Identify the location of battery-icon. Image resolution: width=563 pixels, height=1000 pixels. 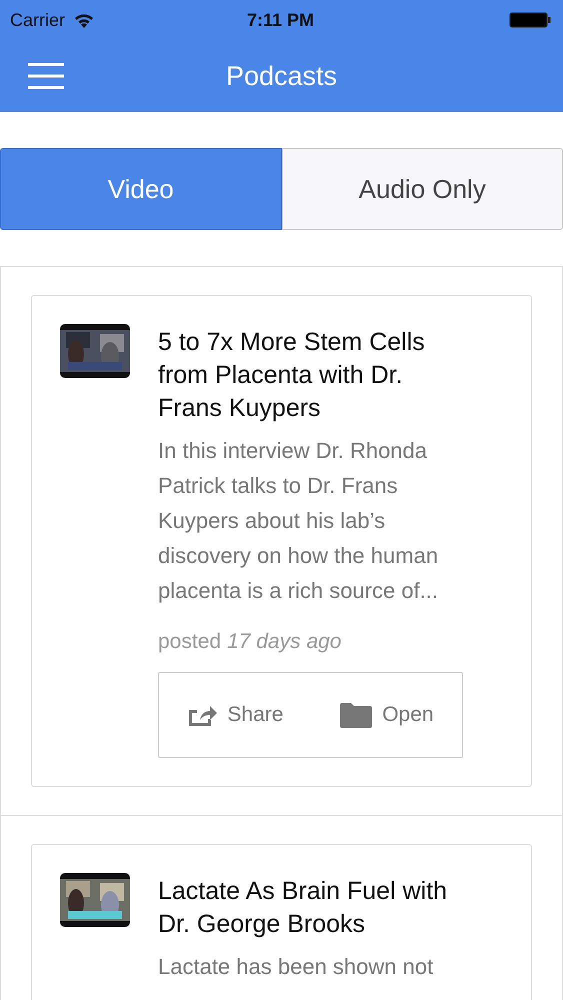
(530, 20).